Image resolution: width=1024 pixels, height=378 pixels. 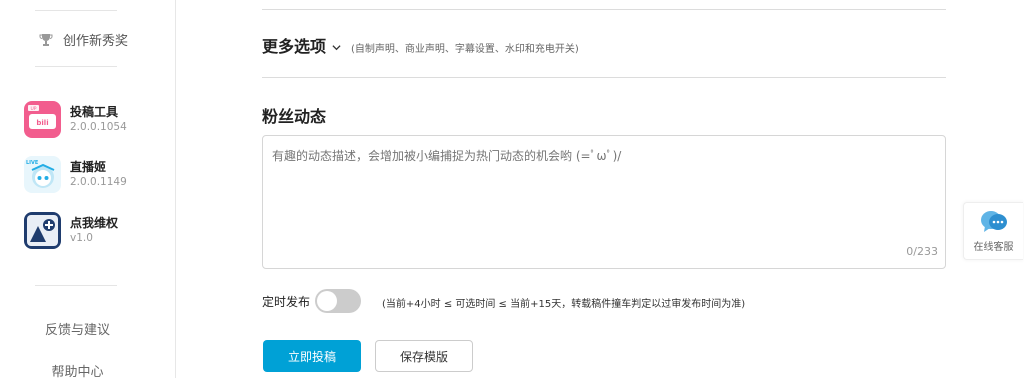 I want to click on chat-bubble-icon, so click(x=993, y=221).